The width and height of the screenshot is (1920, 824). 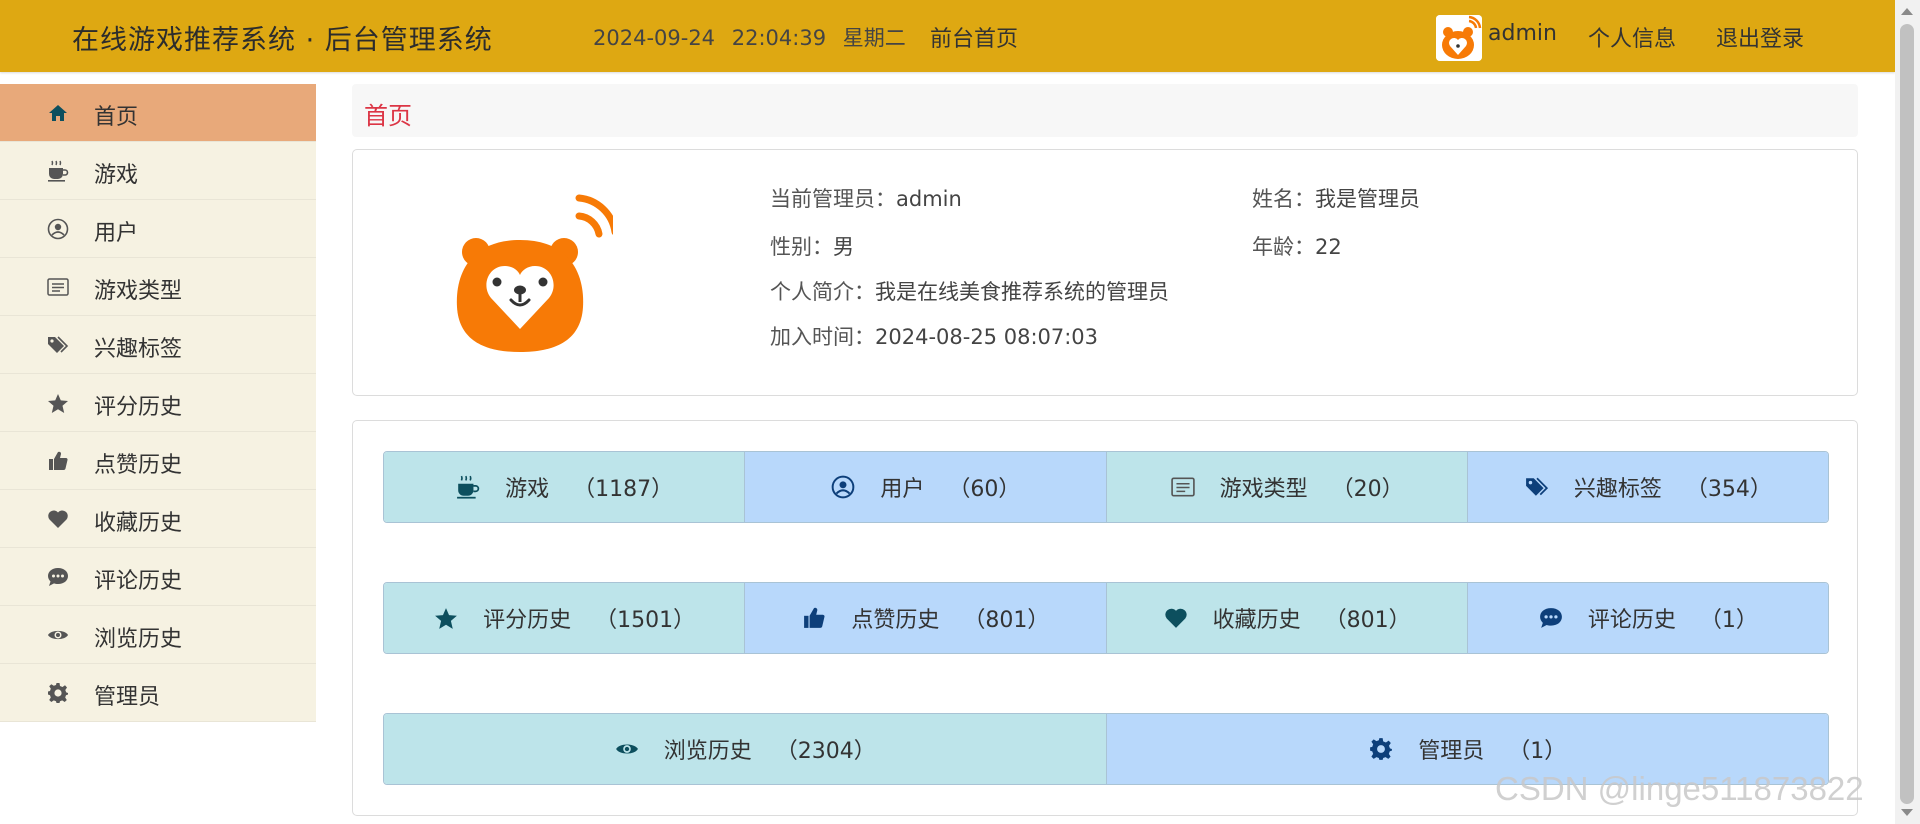 I want to click on stat-games: 游戏 （1187）, so click(x=565, y=487).